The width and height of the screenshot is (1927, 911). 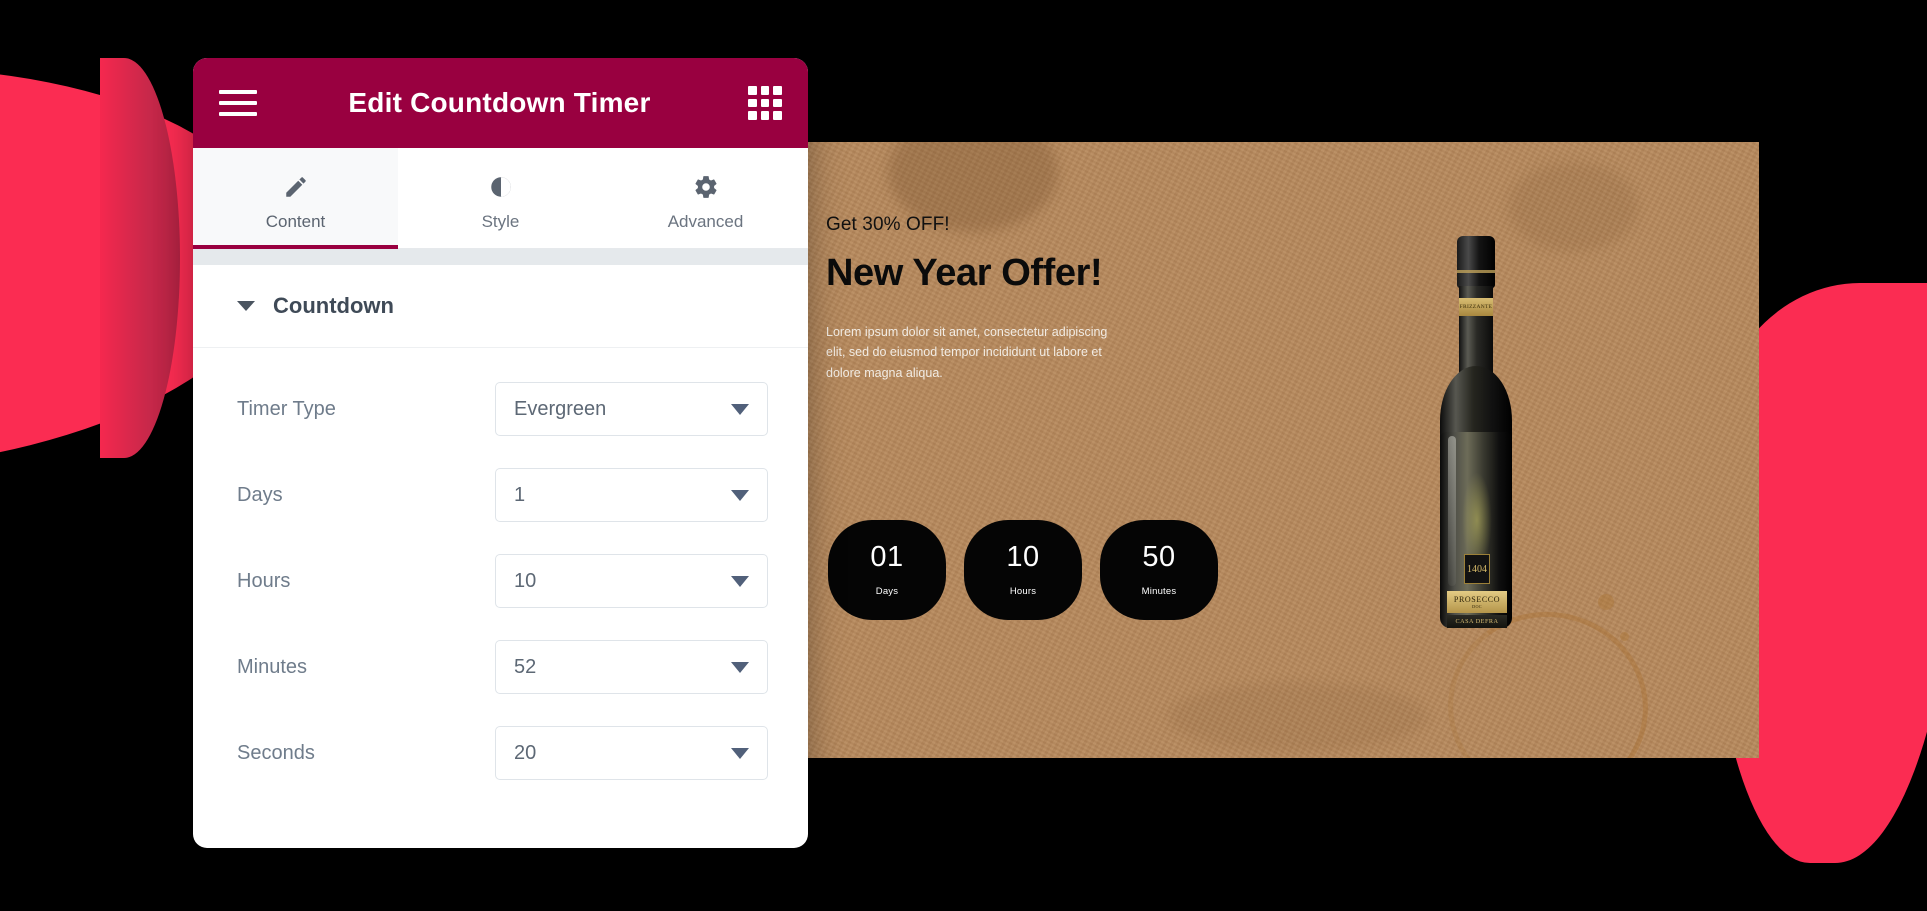 I want to click on bottle-neck-band: FRIZZANTE, so click(x=1476, y=307).